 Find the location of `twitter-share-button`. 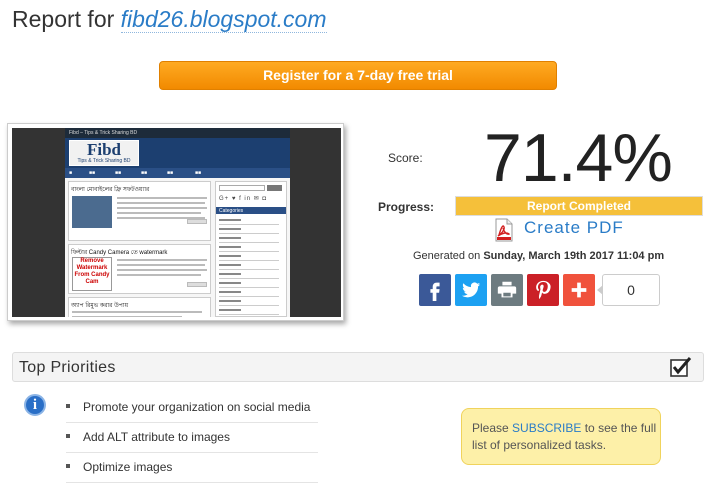

twitter-share-button is located at coordinates (471, 290).